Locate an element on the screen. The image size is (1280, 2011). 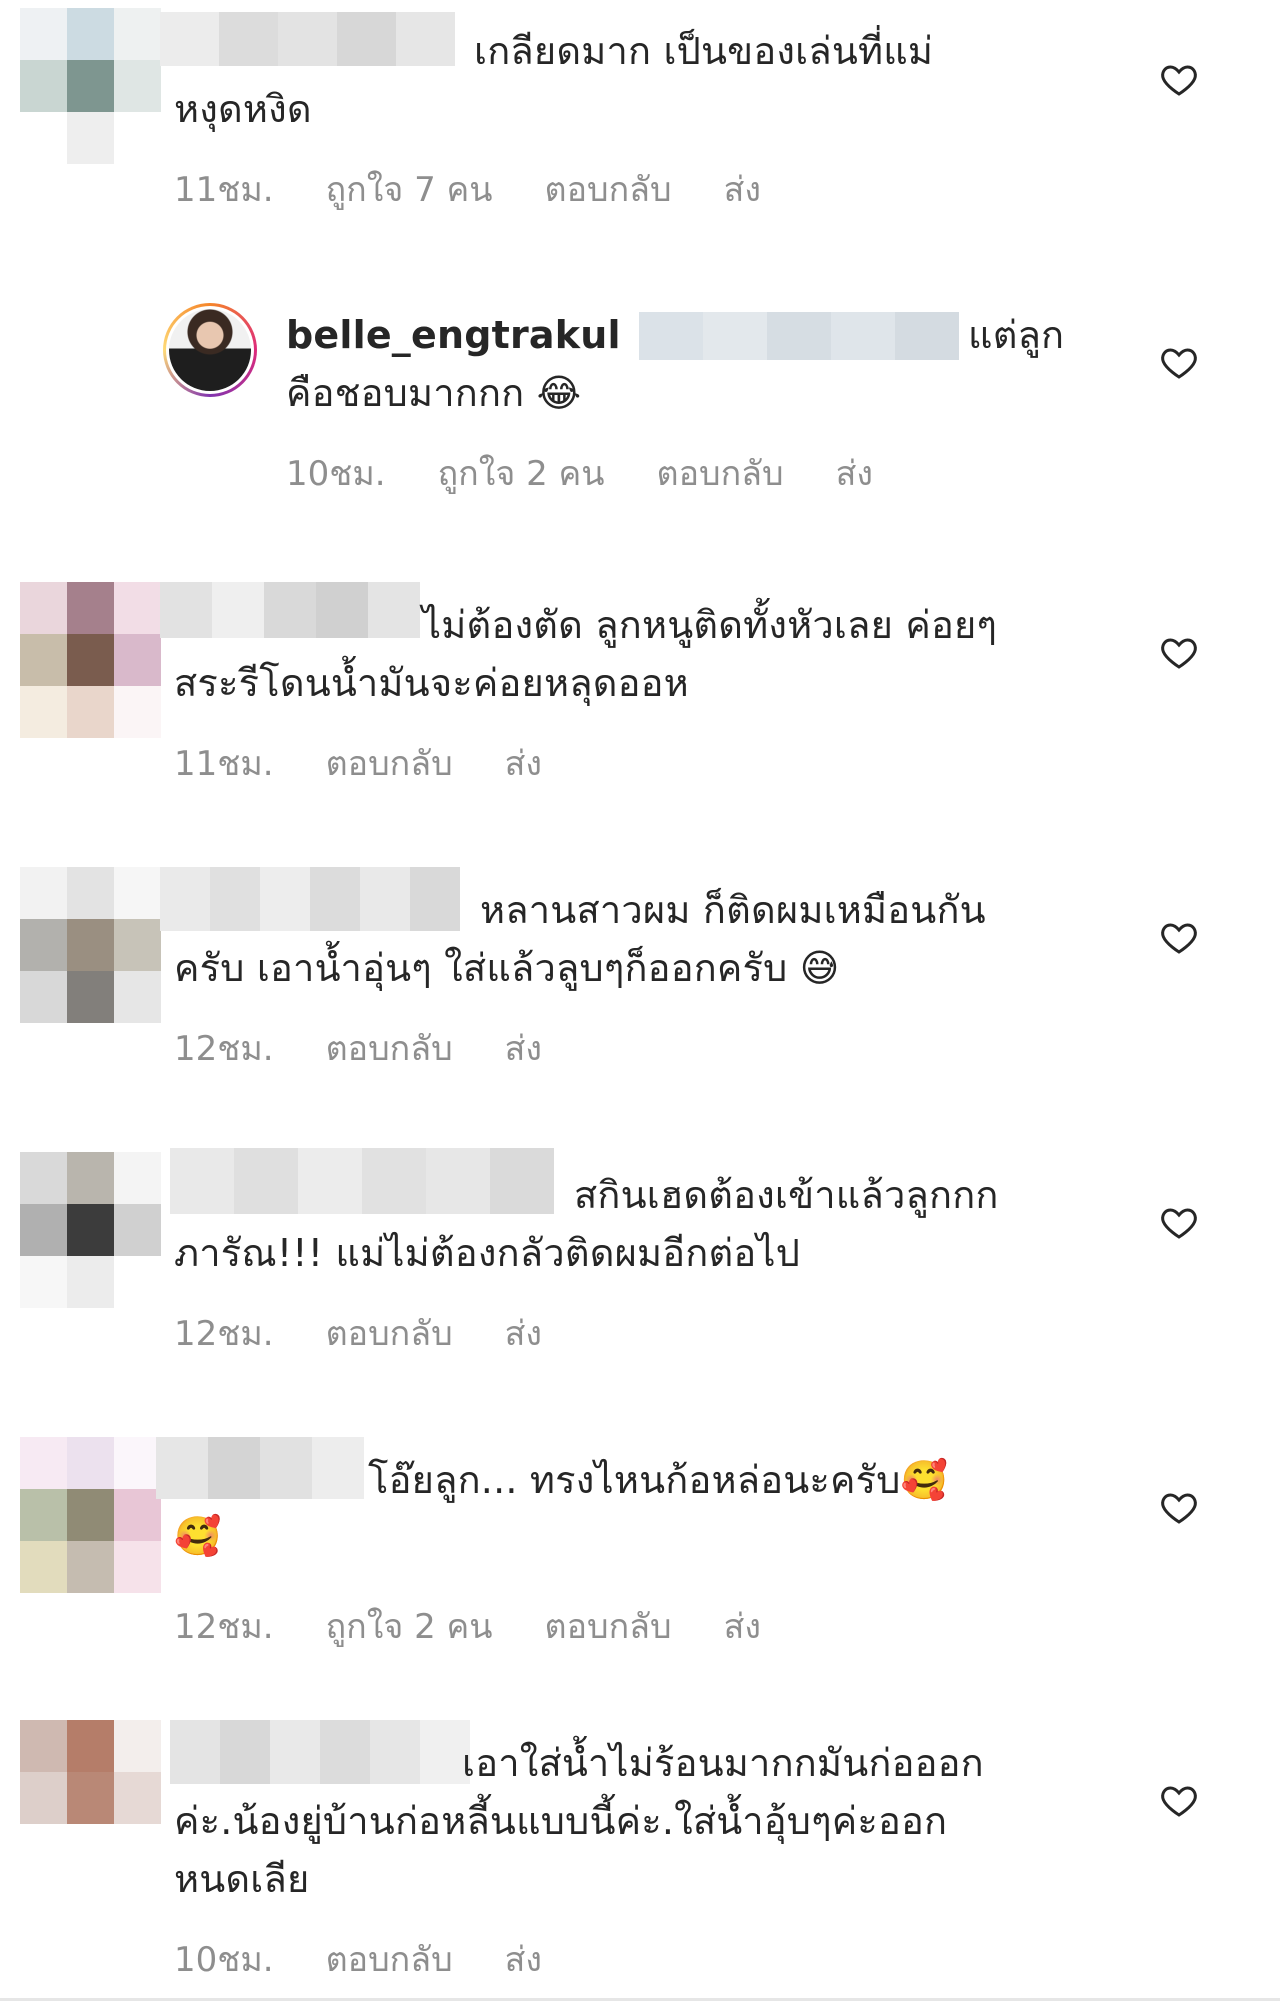
comment-meta: 10ชม. ถูกใจ 2 คน ตอบกลับ ส่ง is located at coordinates (605, 473).